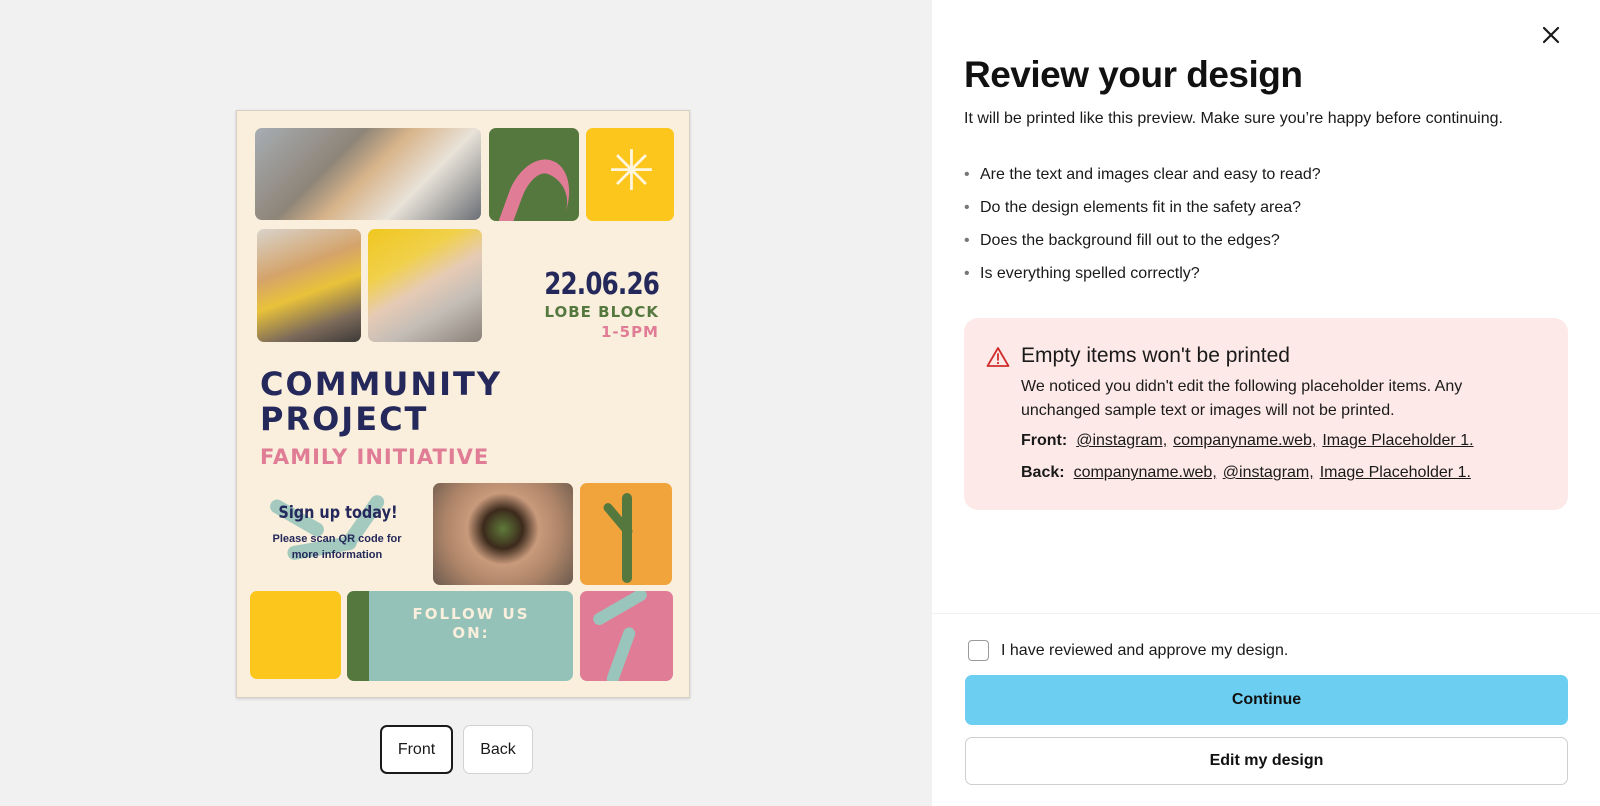 This screenshot has width=1600, height=806. Describe the element at coordinates (534, 174) in the screenshot. I see `decor-tile-green` at that location.